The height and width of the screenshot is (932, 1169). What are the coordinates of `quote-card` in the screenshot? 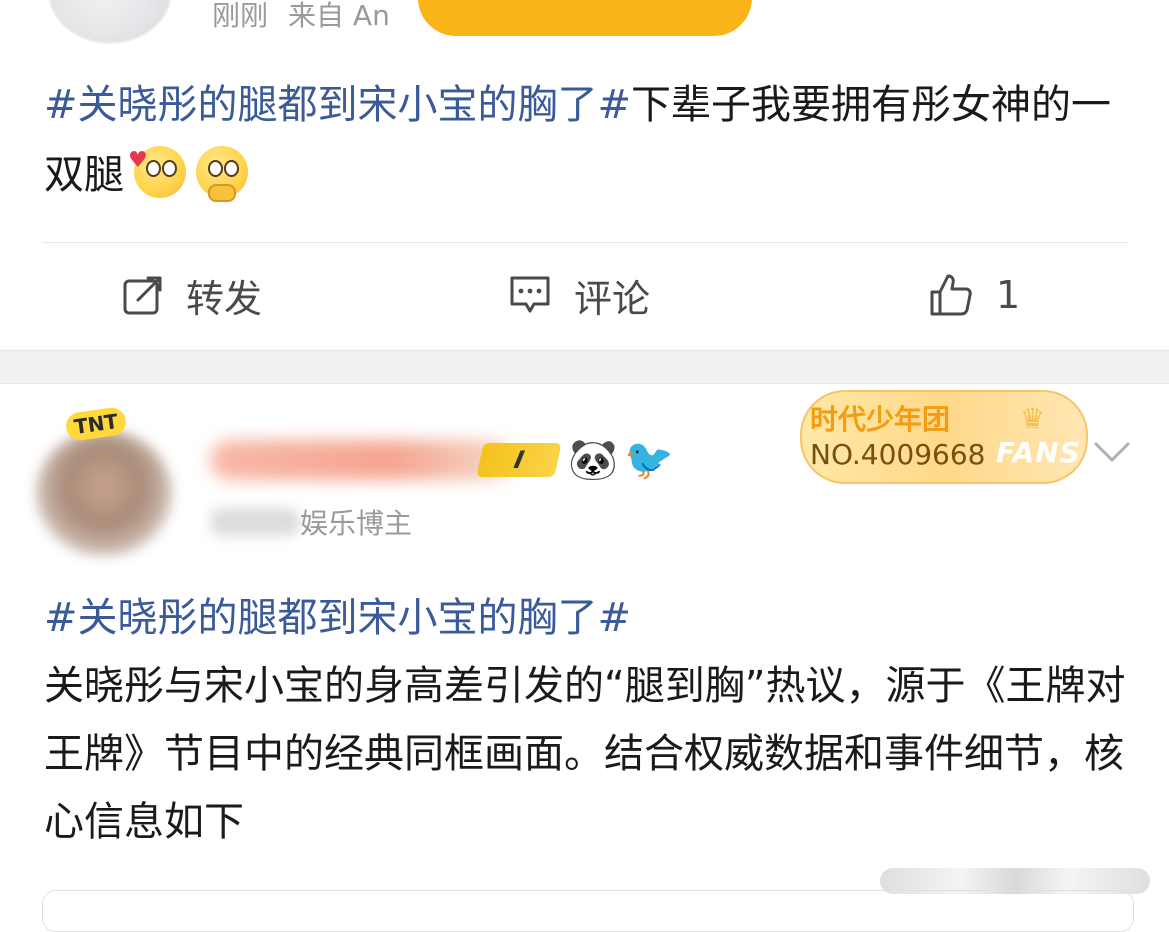 It's located at (588, 911).